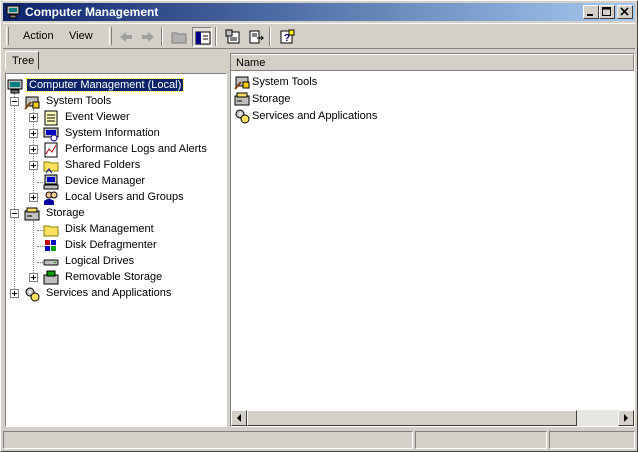  What do you see at coordinates (625, 12) in the screenshot?
I see `close-button` at bounding box center [625, 12].